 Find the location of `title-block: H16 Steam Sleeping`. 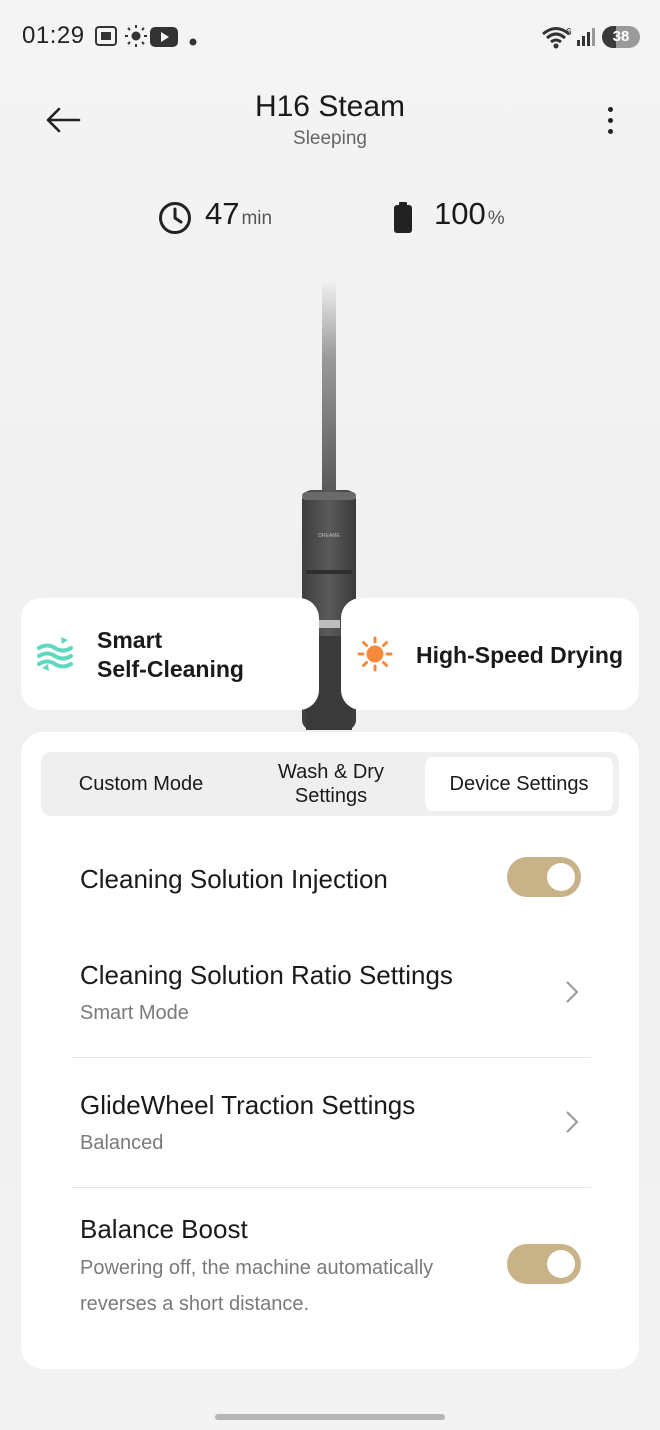

title-block: H16 Steam Sleeping is located at coordinates (330, 119).